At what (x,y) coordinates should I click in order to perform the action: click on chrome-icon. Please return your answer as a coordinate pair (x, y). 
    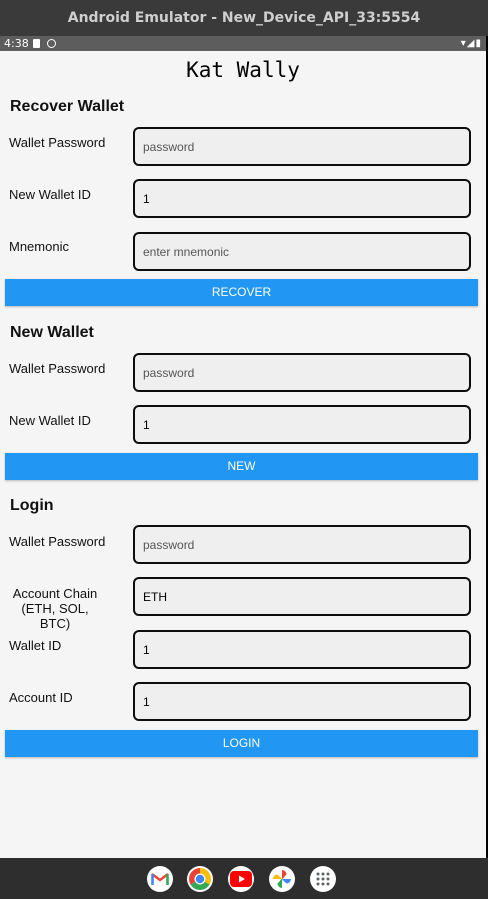
    Looking at the image, I should click on (200, 879).